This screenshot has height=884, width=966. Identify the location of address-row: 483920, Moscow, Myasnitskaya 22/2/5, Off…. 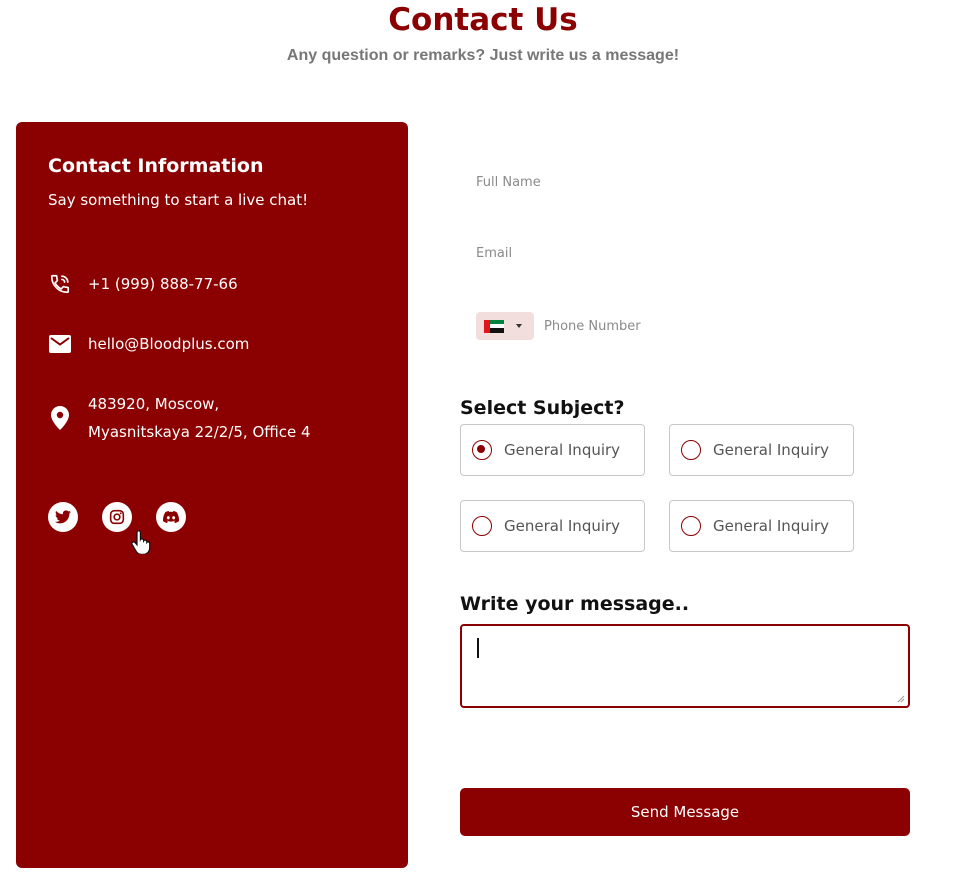
(179, 418).